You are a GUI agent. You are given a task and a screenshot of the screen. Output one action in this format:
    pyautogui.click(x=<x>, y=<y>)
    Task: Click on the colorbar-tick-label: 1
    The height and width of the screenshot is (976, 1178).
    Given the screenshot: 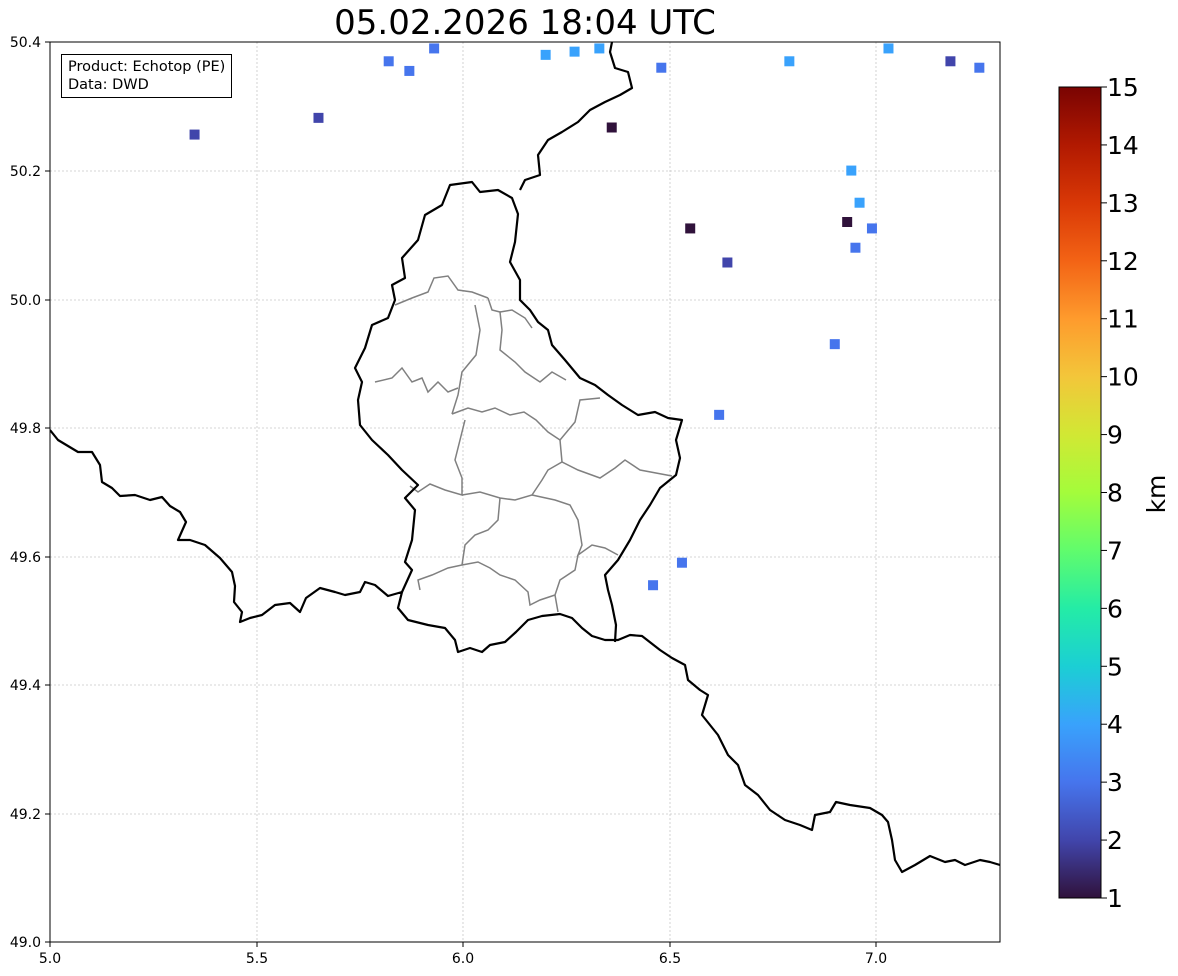 What is the action you would take?
    pyautogui.click(x=1115, y=898)
    